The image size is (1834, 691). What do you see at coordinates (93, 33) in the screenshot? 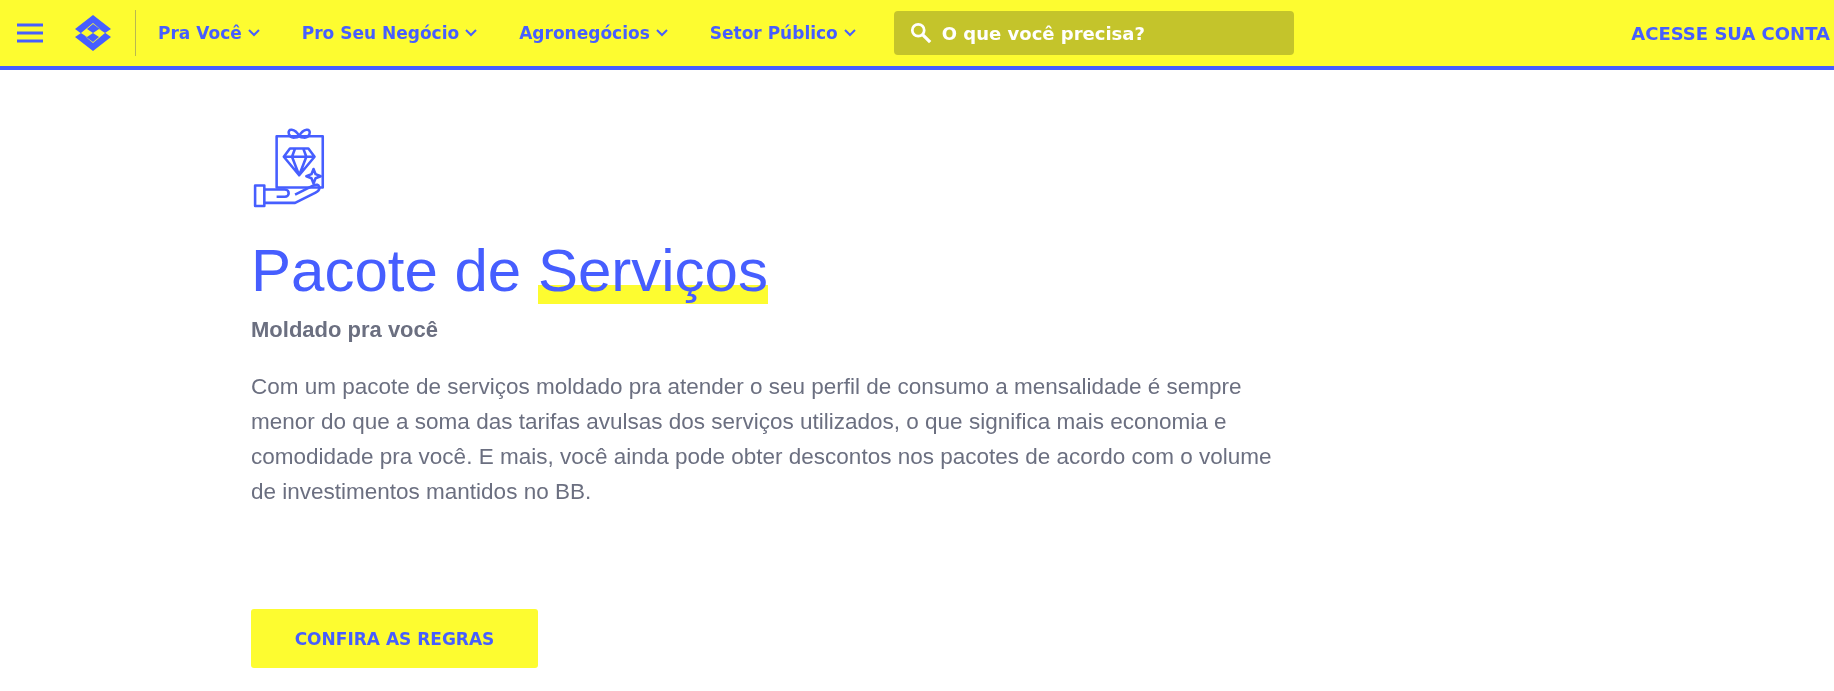
I see `logo-icon` at bounding box center [93, 33].